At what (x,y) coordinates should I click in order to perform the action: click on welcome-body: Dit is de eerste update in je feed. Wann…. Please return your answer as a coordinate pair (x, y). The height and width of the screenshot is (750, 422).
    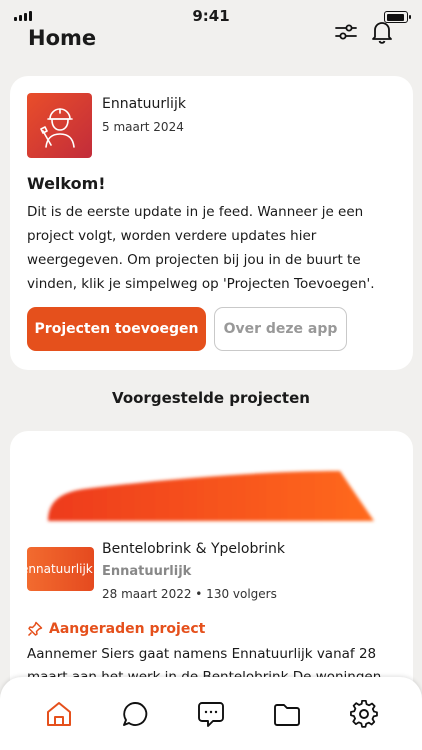
    Looking at the image, I should click on (201, 248).